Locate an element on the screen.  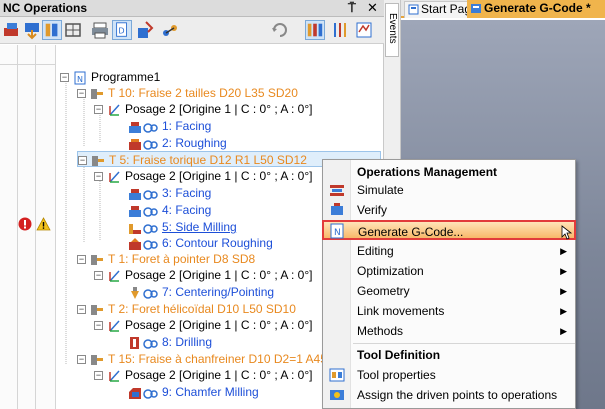
menu-item-methods: Methods ▶ is located at coordinates (449, 331).